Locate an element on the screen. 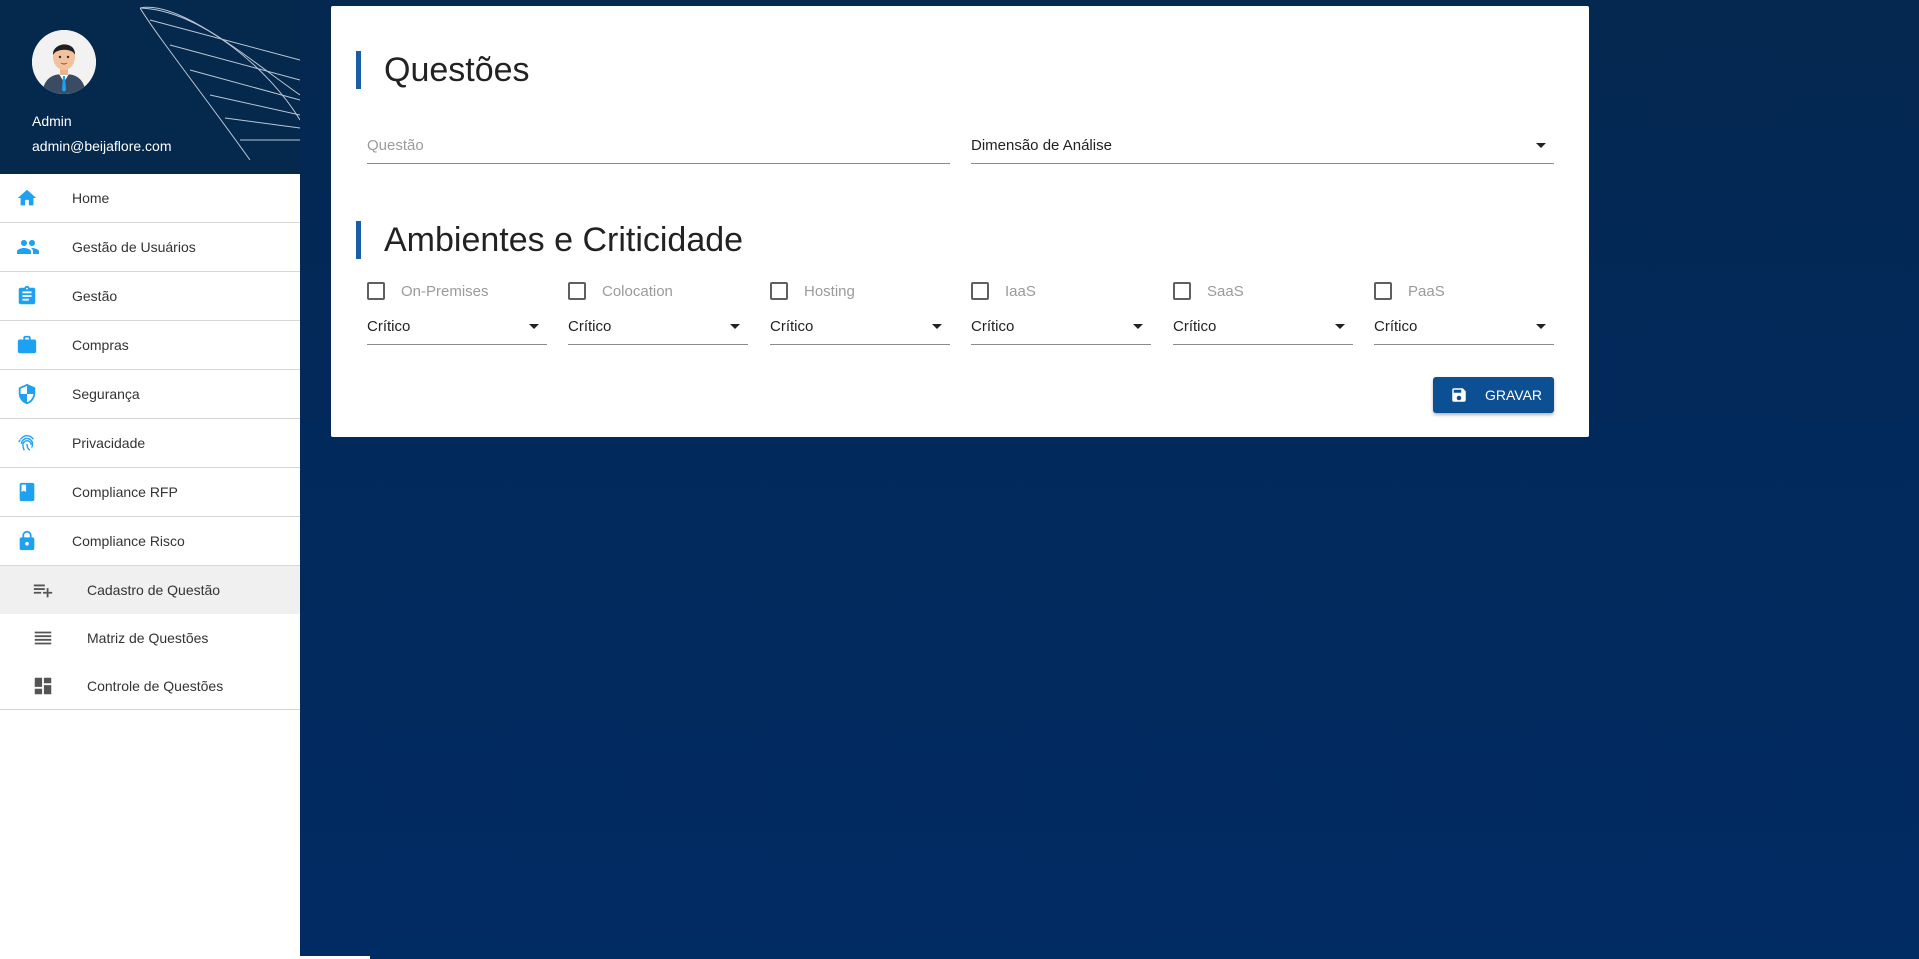 The image size is (1919, 959). sidebar-item-label: Privacidade is located at coordinates (109, 443).